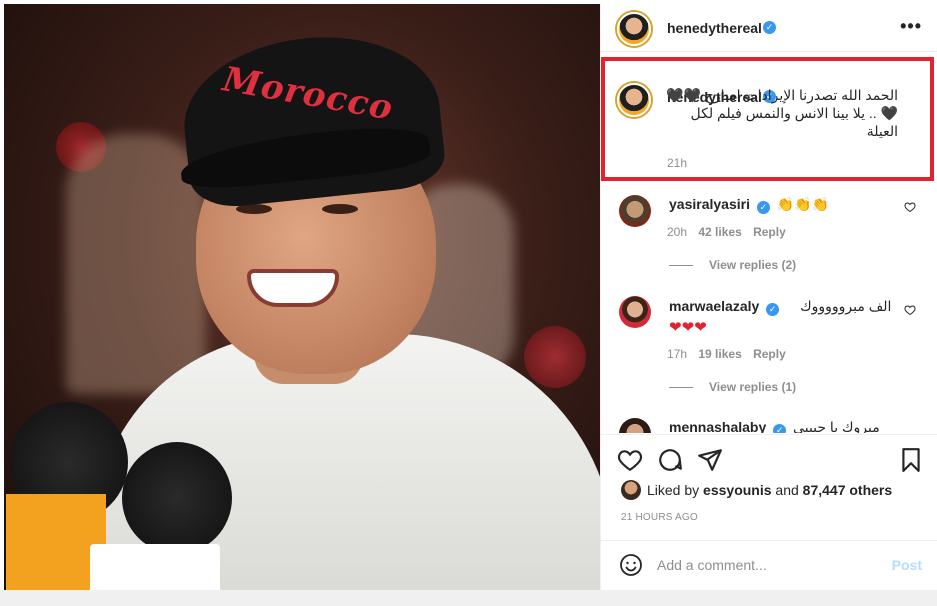  I want to click on view-replies-button: View replies (1), so click(732, 387).